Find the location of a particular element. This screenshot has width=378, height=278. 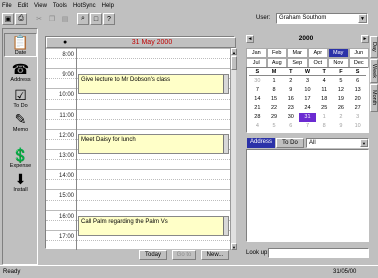

menu-view: View is located at coordinates (40, 6).